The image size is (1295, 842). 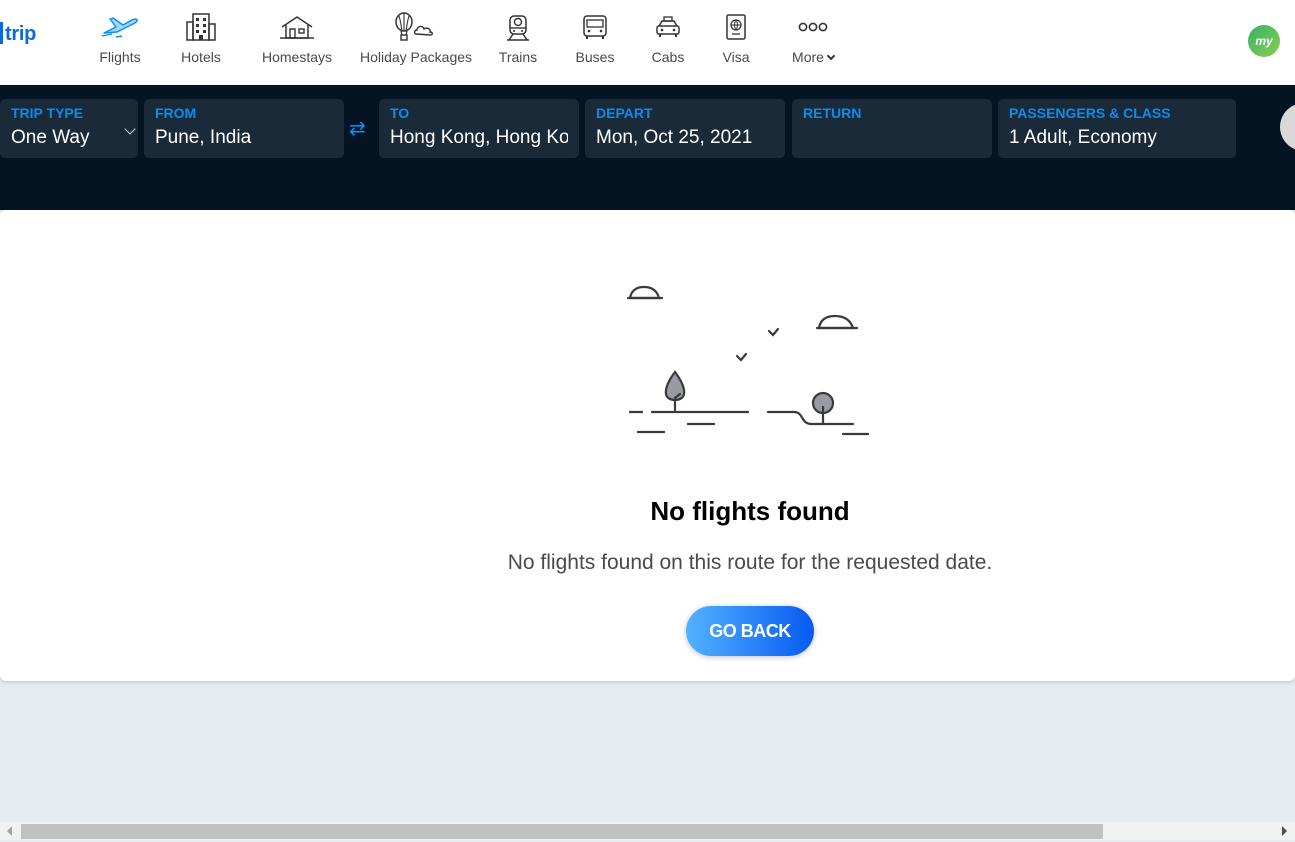 I want to click on airplane-icon, so click(x=120, y=29).